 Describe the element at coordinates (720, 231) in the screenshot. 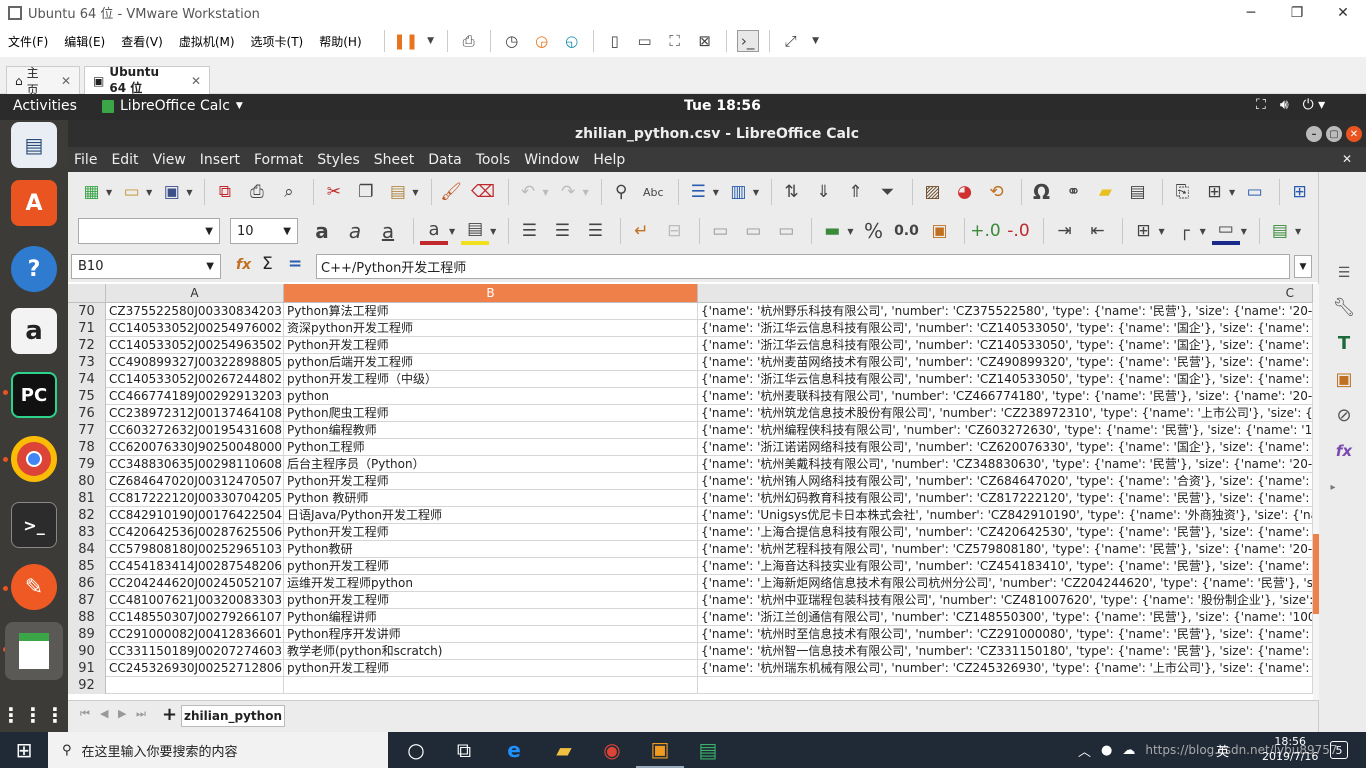

I see `align-top-icon: ▭` at that location.